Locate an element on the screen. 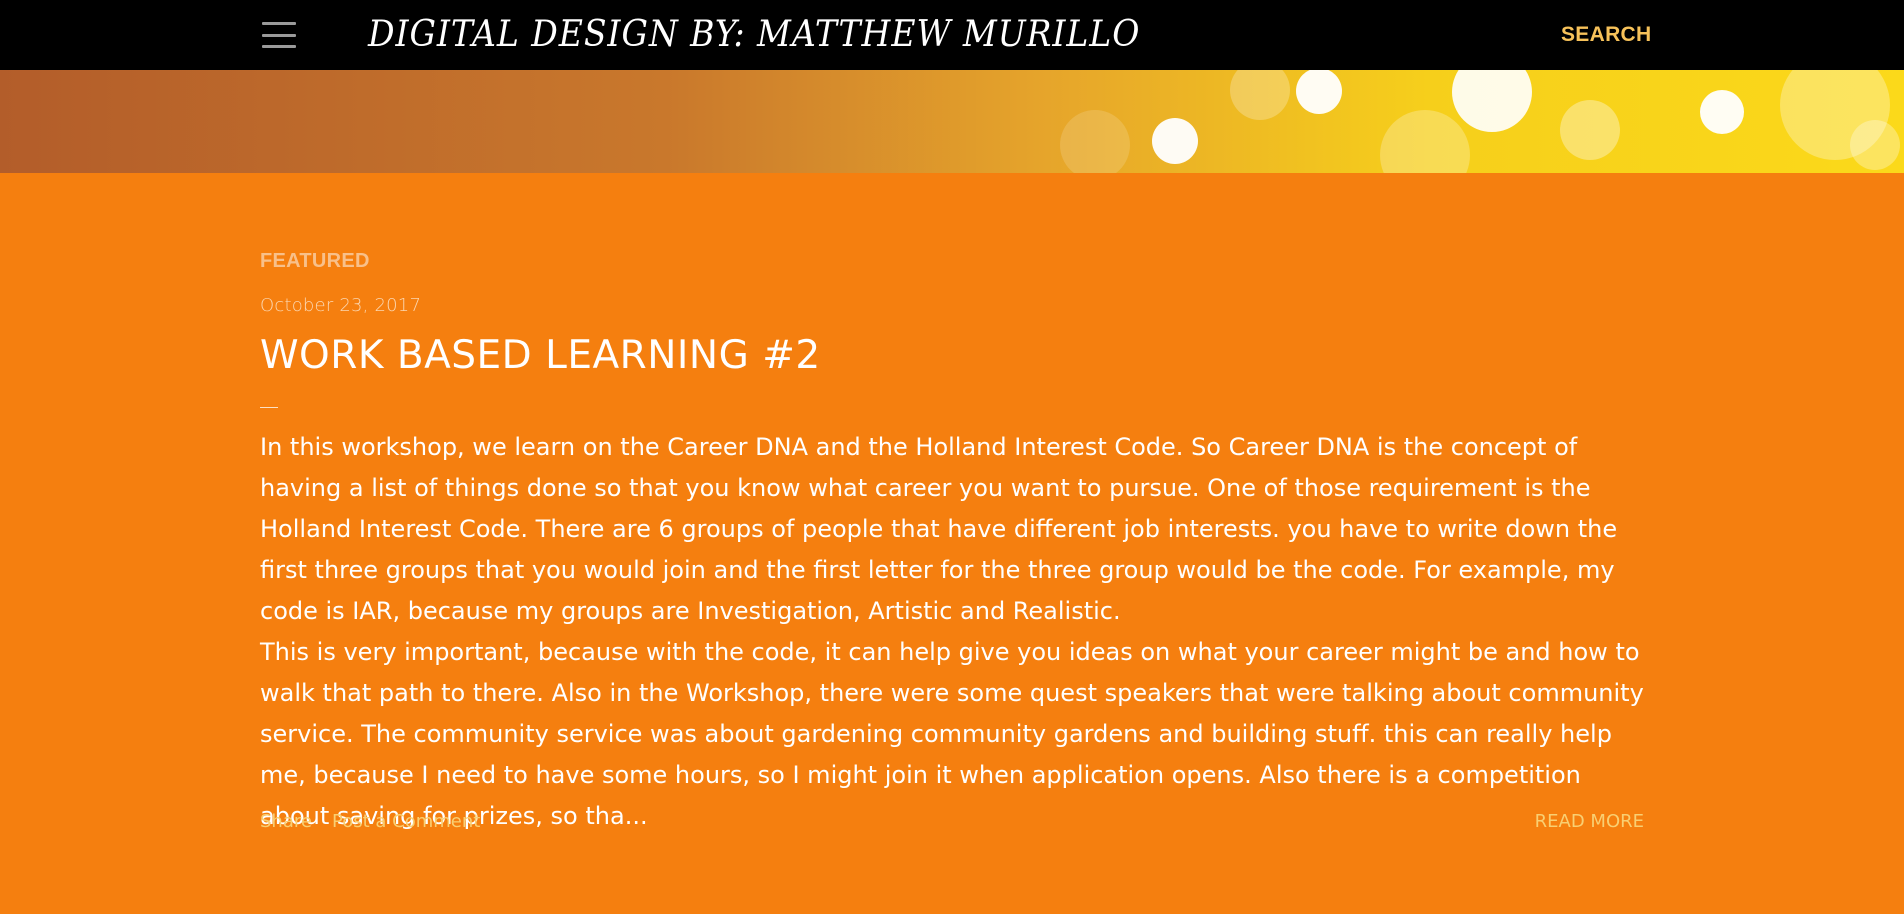 The height and width of the screenshot is (914, 1904). post-date: October 23, 2017 is located at coordinates (340, 305).